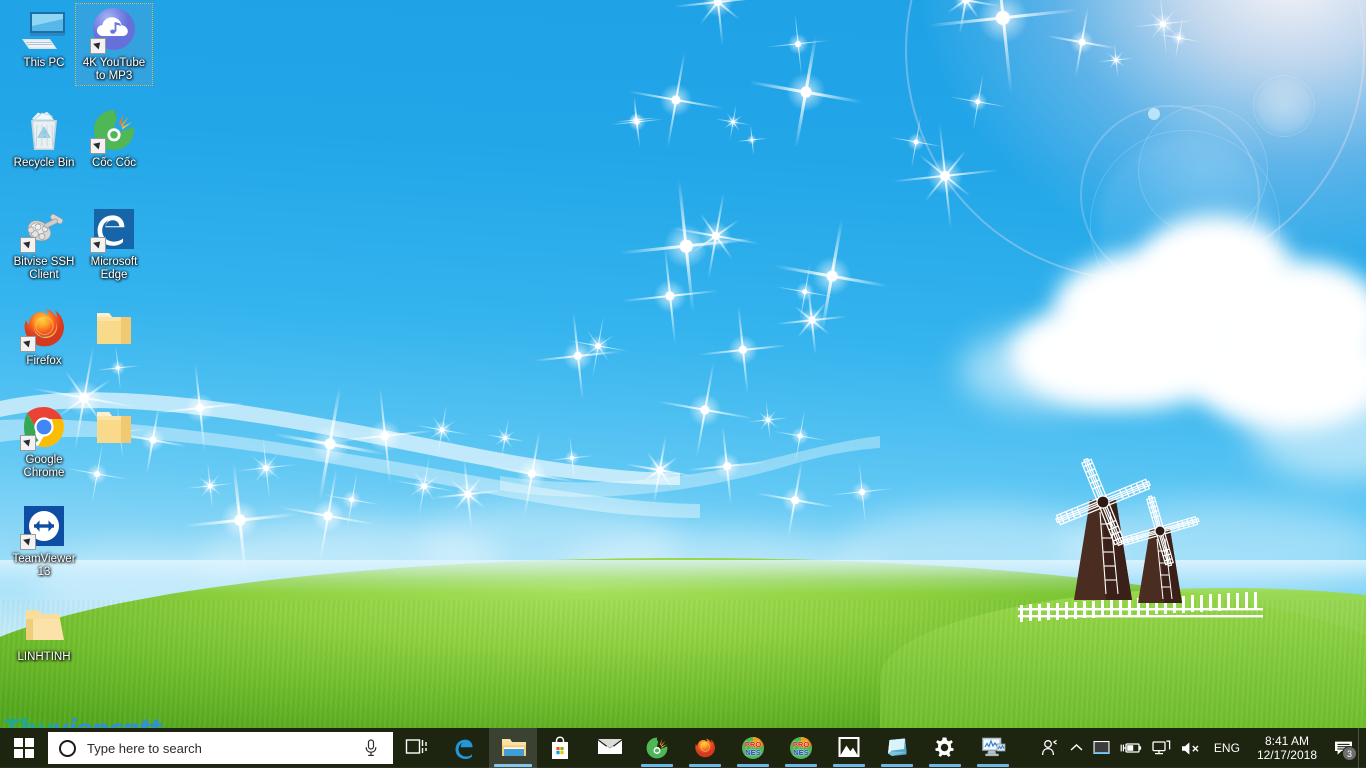 This screenshot has width=1366, height=768. Describe the element at coordinates (1131, 748) in the screenshot. I see `battery-charging-icon` at that location.